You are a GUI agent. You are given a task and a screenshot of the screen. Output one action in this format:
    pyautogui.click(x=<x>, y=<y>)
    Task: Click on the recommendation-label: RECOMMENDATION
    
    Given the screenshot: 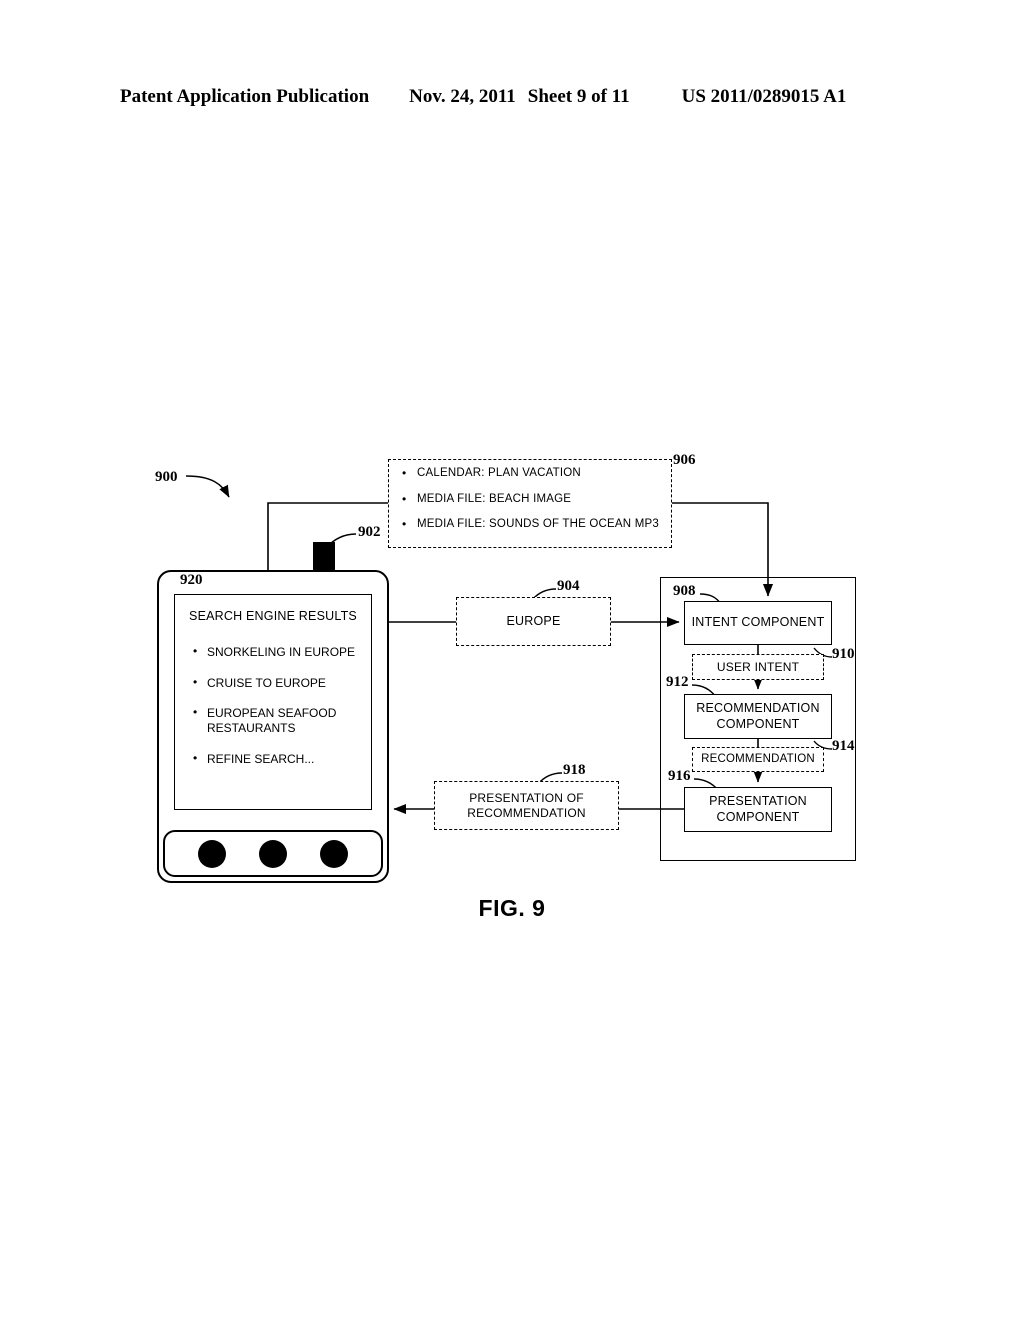 What is the action you would take?
    pyautogui.click(x=758, y=759)
    